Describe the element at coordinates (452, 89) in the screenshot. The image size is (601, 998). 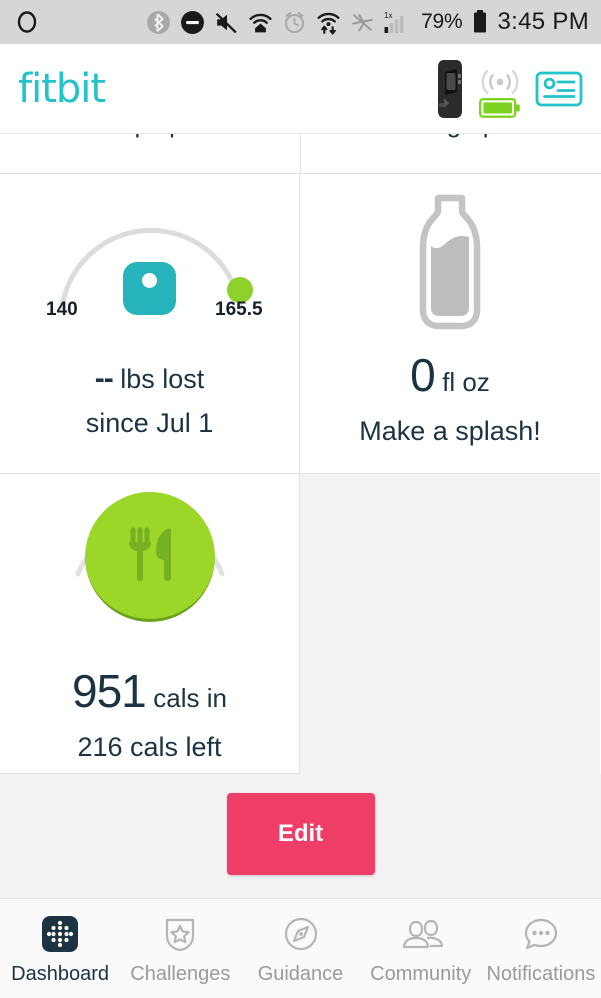
I see `fitbit-tracker-icon` at that location.